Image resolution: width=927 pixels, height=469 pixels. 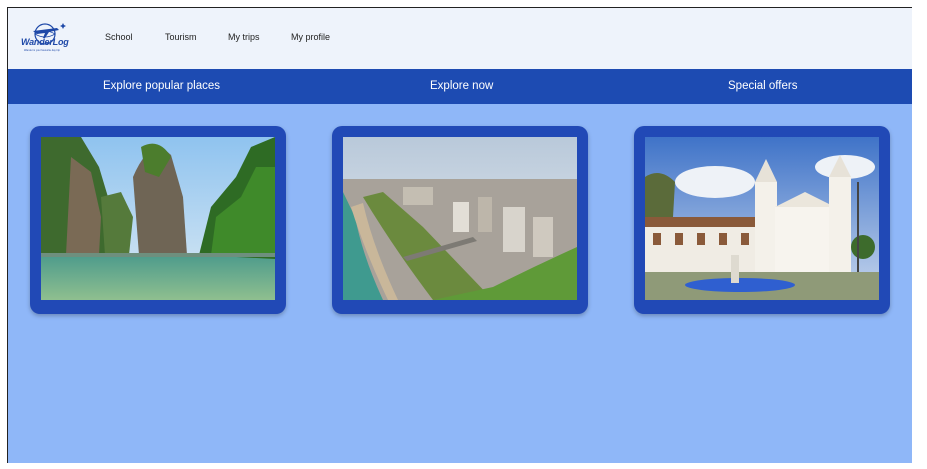 I want to click on explore-popular-places-link: Explore popular places, so click(x=161, y=86).